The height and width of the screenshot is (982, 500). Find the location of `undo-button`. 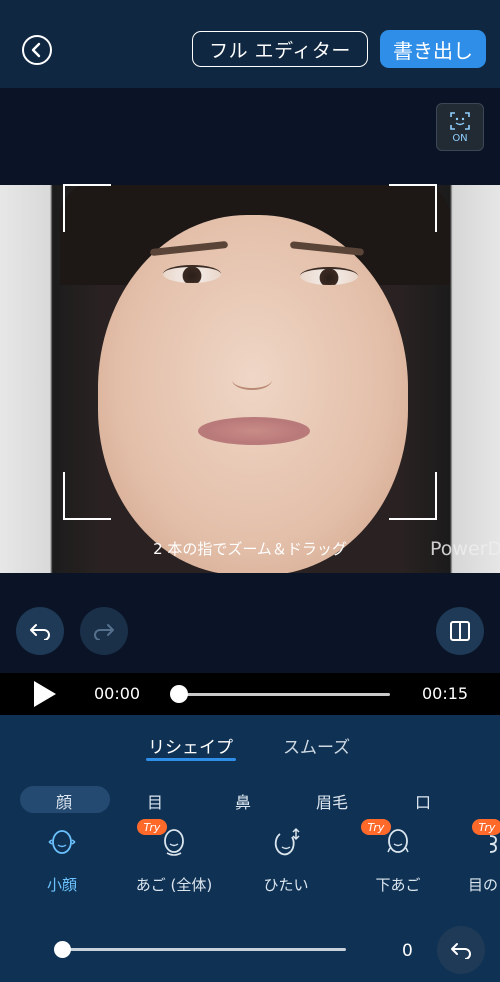

undo-button is located at coordinates (40, 631).